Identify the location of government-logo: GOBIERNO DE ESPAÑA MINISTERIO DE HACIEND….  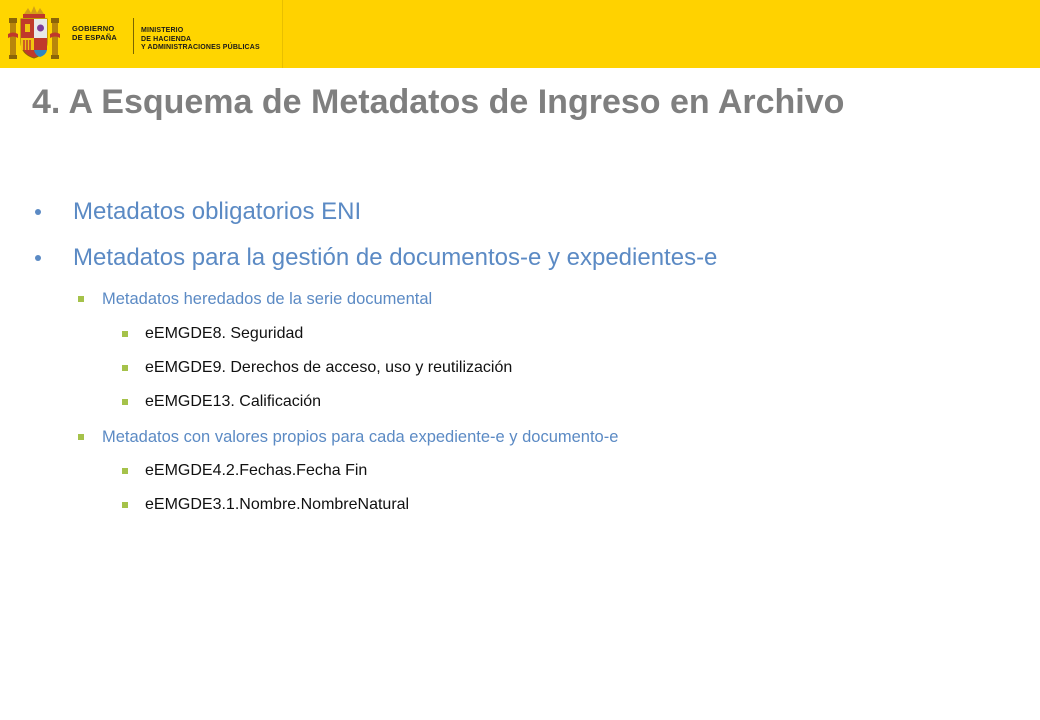
(141, 34).